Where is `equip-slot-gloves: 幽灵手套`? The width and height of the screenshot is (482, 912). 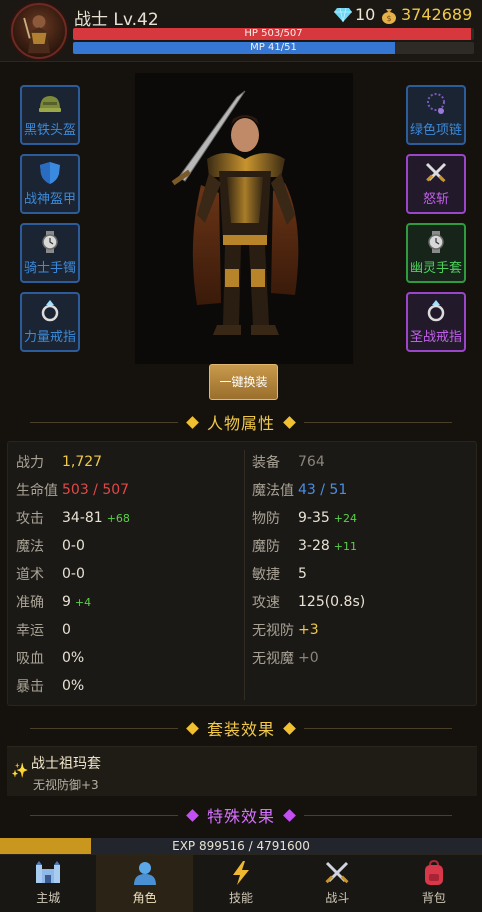 equip-slot-gloves: 幽灵手套 is located at coordinates (436, 253).